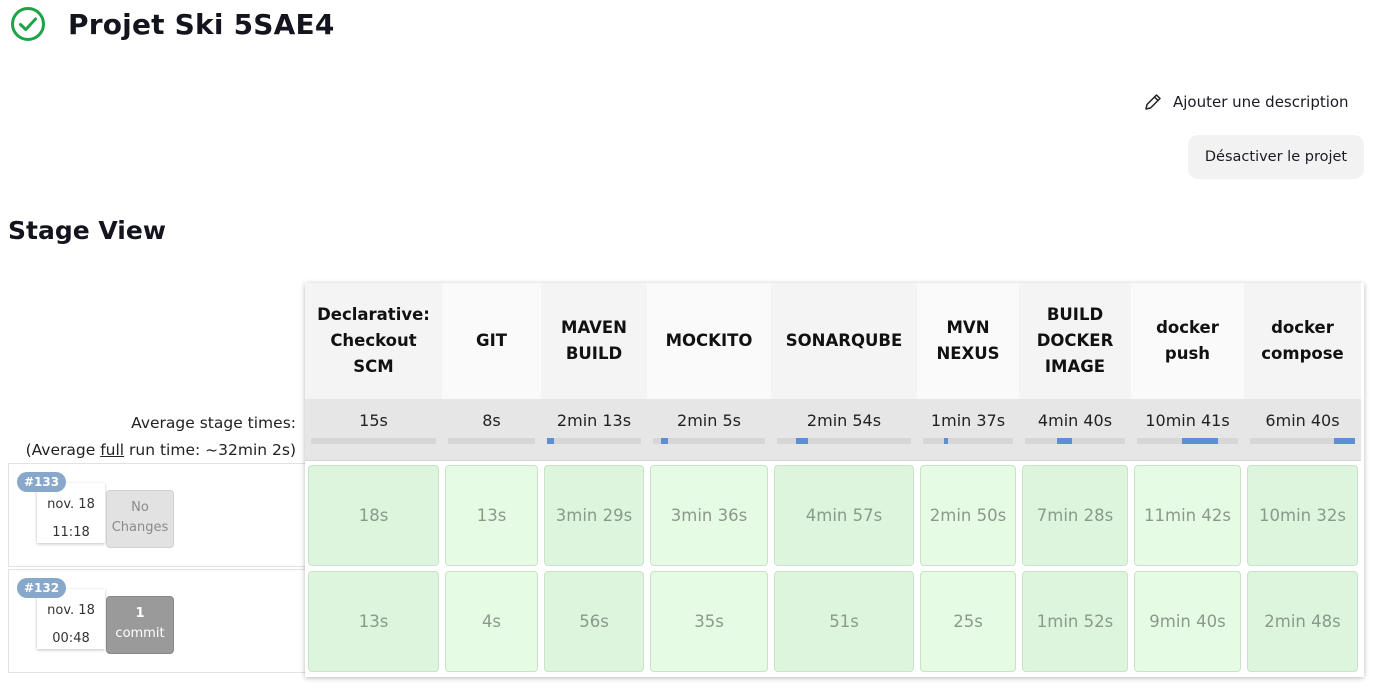  What do you see at coordinates (491, 420) in the screenshot?
I see `stage-average-time: 8s` at bounding box center [491, 420].